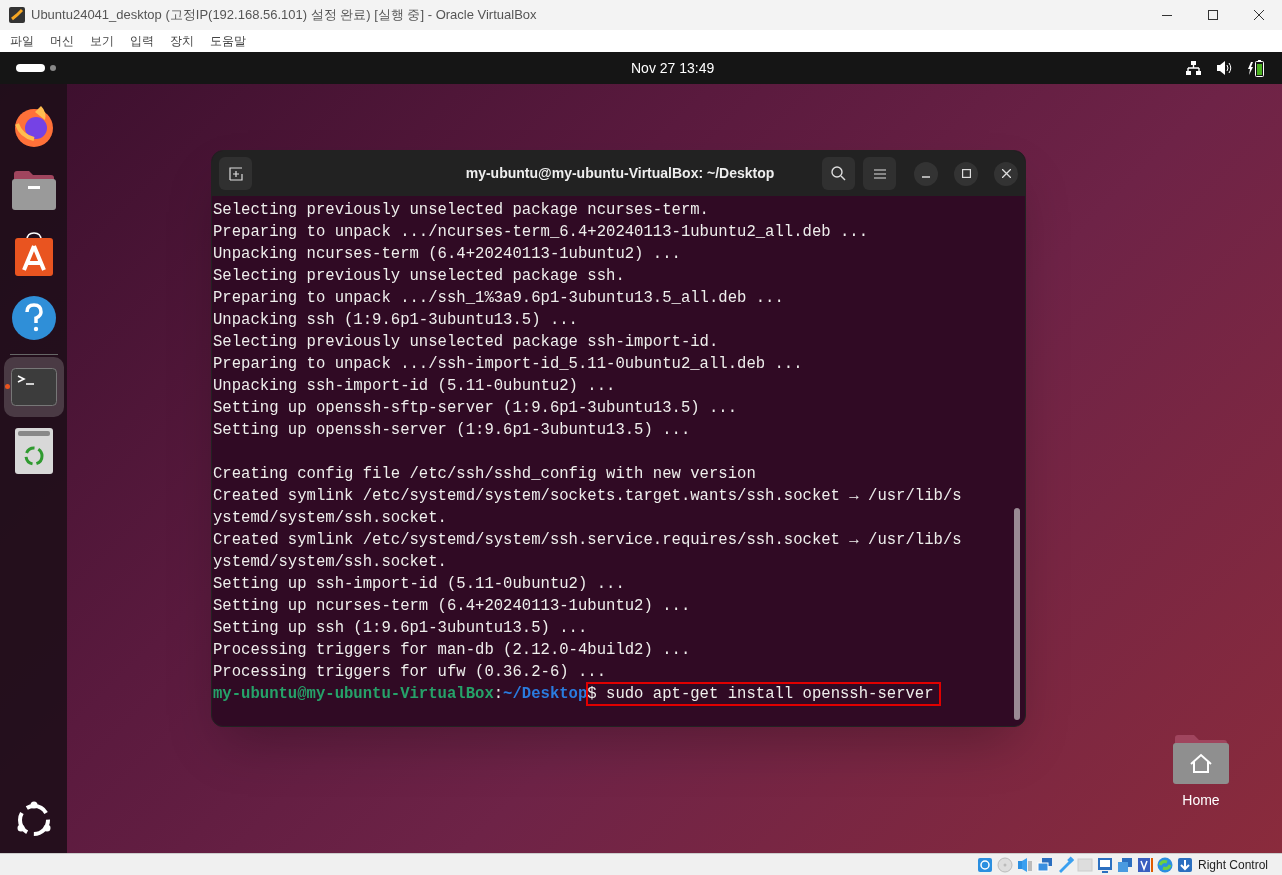 Image resolution: width=1282 pixels, height=875 pixels. I want to click on menu-item: 입력, so click(142, 41).